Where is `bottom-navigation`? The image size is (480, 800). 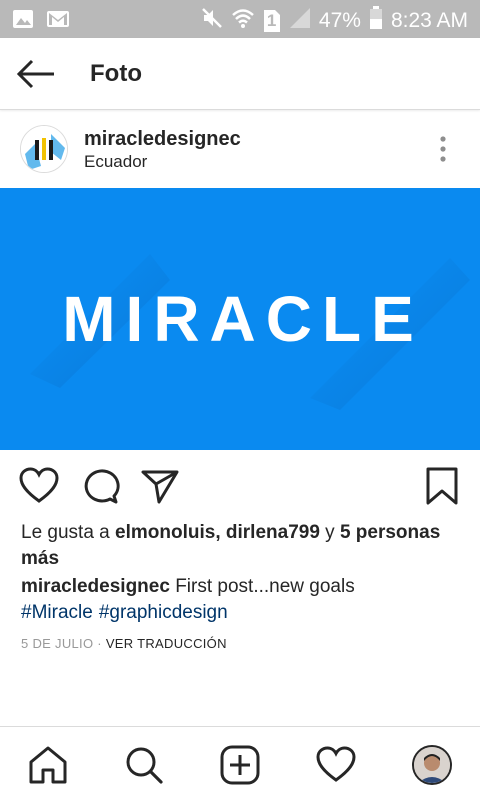 bottom-navigation is located at coordinates (240, 763).